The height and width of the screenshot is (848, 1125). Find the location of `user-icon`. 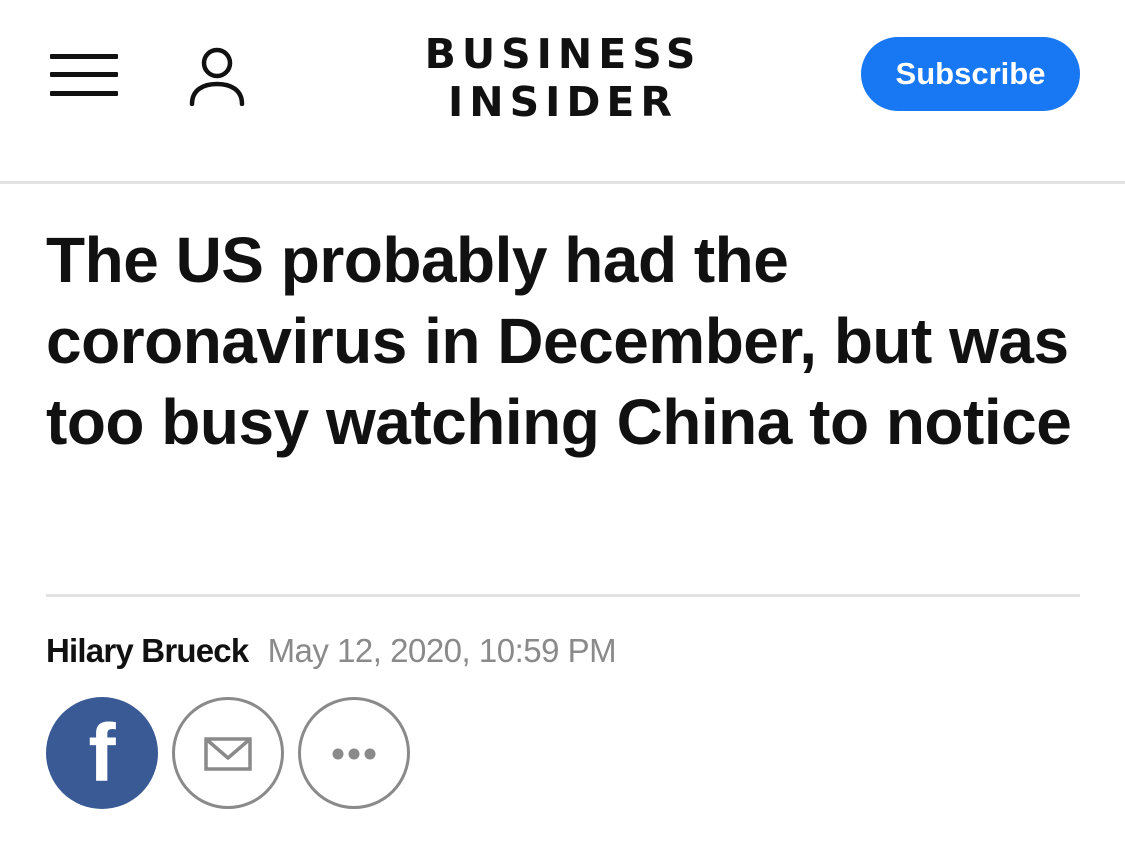

user-icon is located at coordinates (217, 77).